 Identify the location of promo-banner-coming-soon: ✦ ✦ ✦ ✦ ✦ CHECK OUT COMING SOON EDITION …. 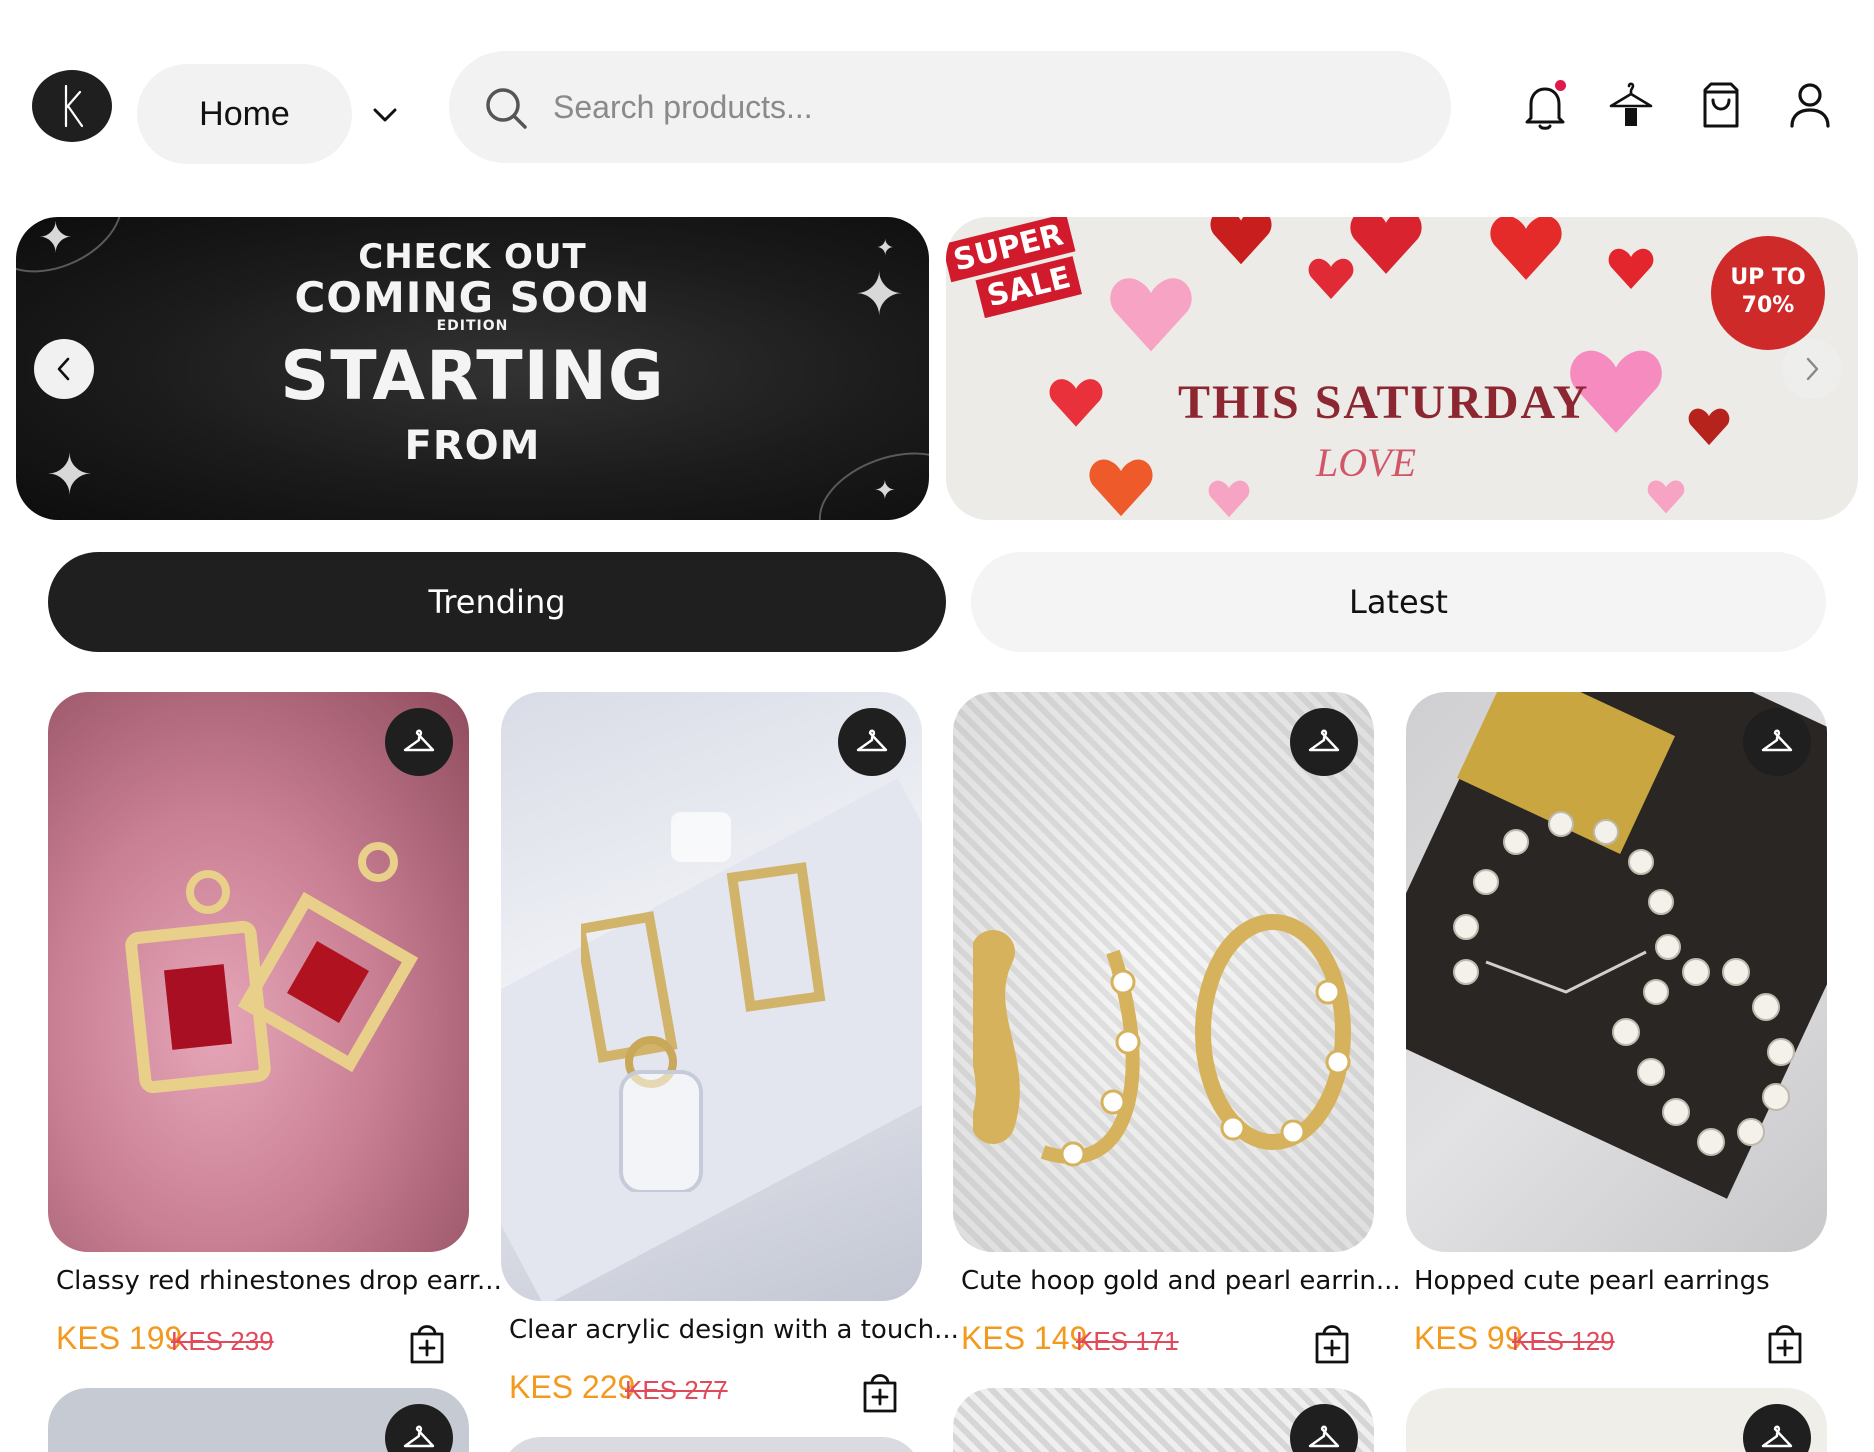
(472, 368).